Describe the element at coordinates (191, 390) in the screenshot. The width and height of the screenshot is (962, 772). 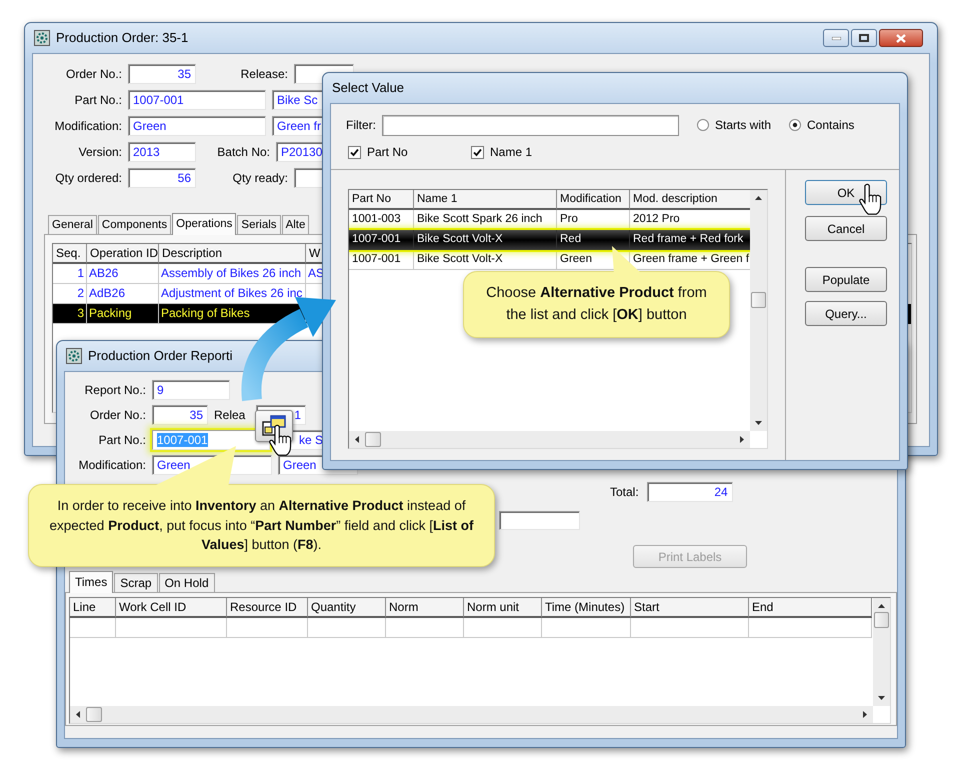
I see `text-field: 9` at that location.